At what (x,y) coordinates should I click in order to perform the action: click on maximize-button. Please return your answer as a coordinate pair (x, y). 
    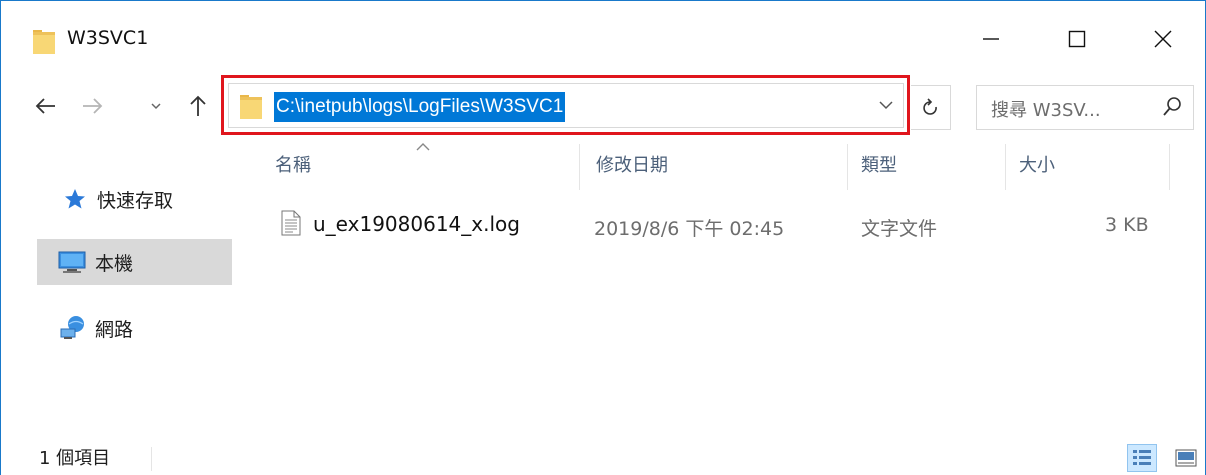
    Looking at the image, I should click on (1077, 39).